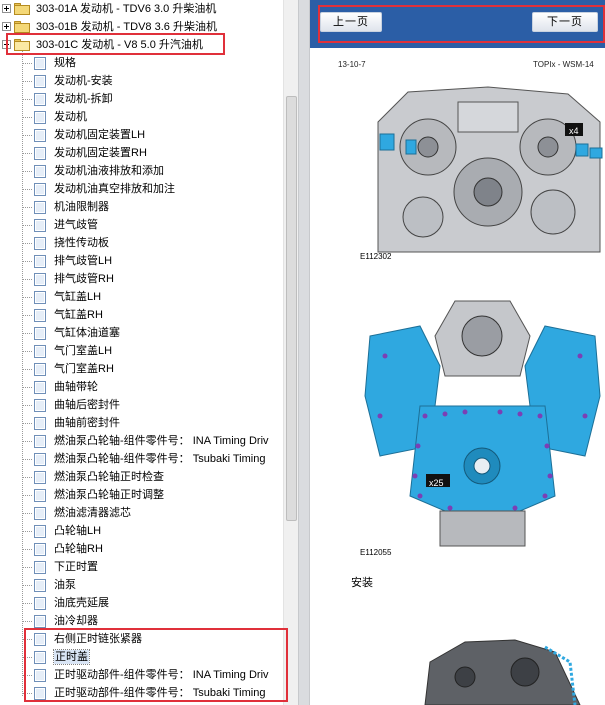  I want to click on tree-item-row: 发动机固定装置RH, so click(141, 153).